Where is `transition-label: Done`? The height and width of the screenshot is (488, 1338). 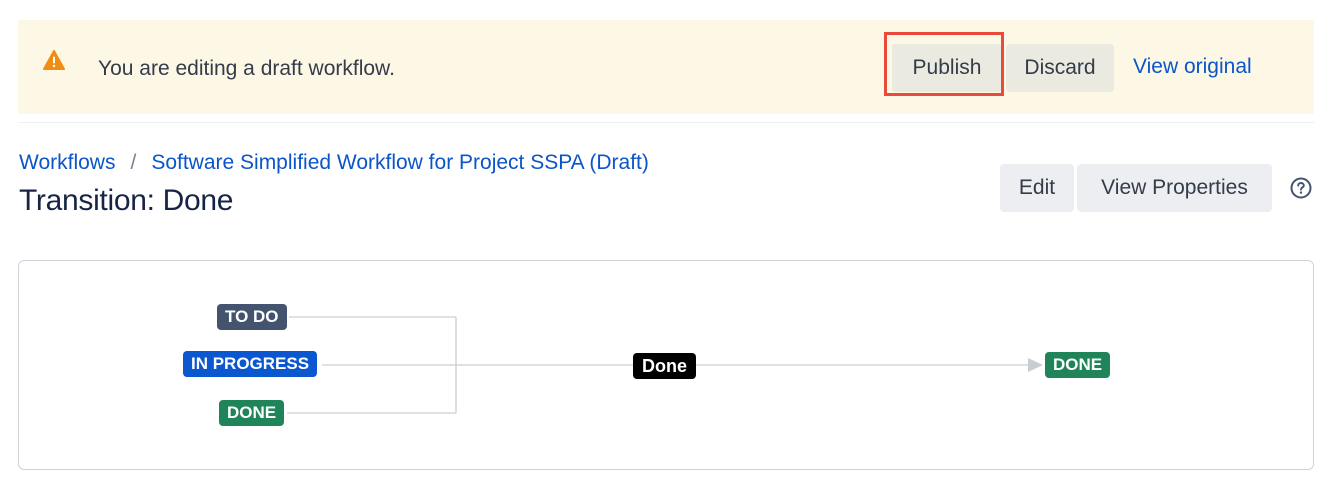
transition-label: Done is located at coordinates (664, 366).